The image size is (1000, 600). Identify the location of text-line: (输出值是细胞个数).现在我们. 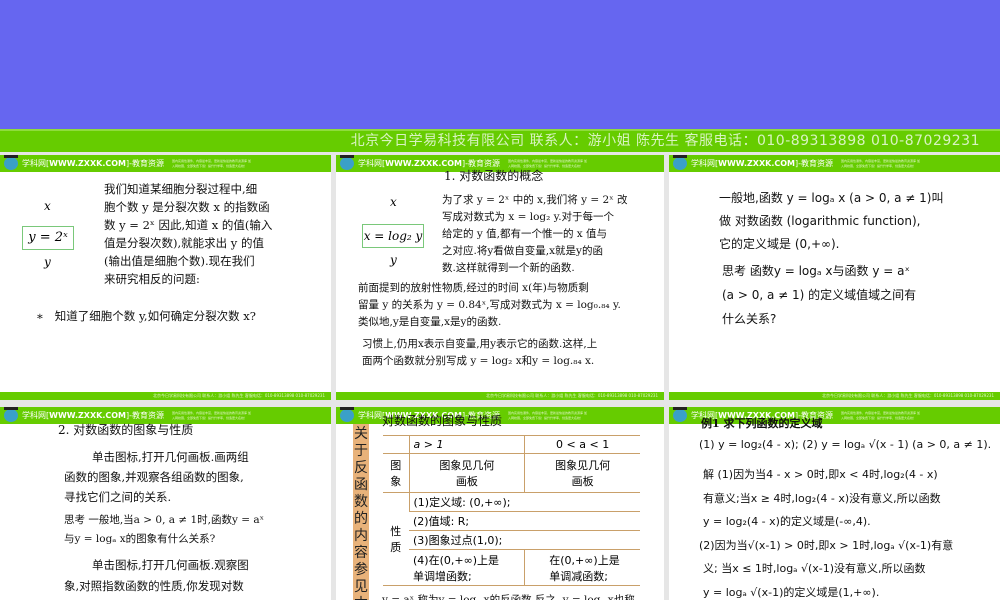
(179, 261).